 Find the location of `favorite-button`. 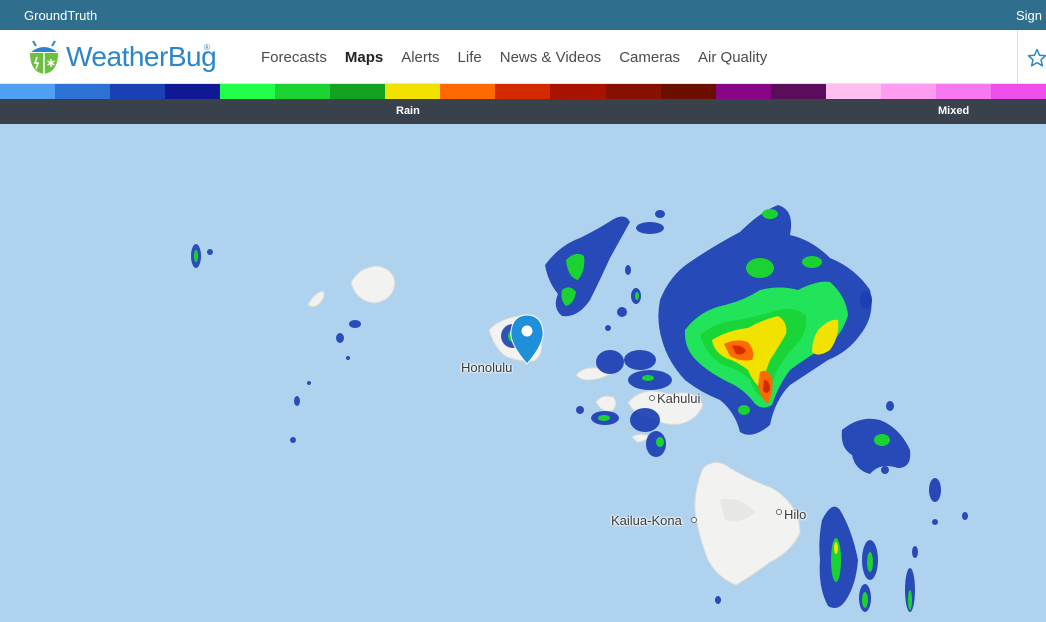

favorite-button is located at coordinates (1031, 57).